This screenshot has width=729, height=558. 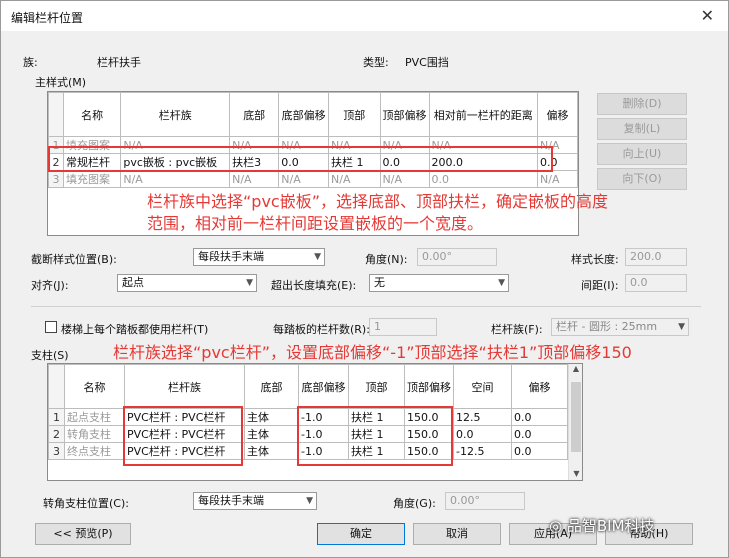 What do you see at coordinates (321, 329) in the screenshot?
I see `per-tread-count-label: 每踏板的栏杆数(R):` at bounding box center [321, 329].